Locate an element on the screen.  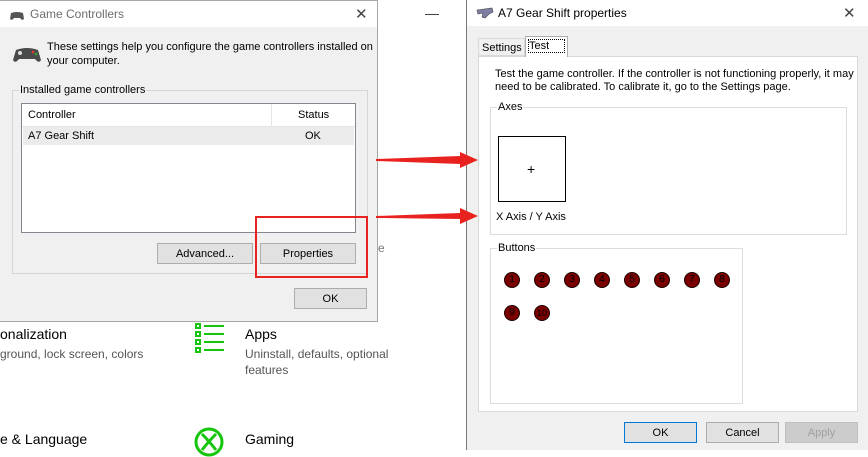
tab-settings-label: Settings is located at coordinates (502, 48).